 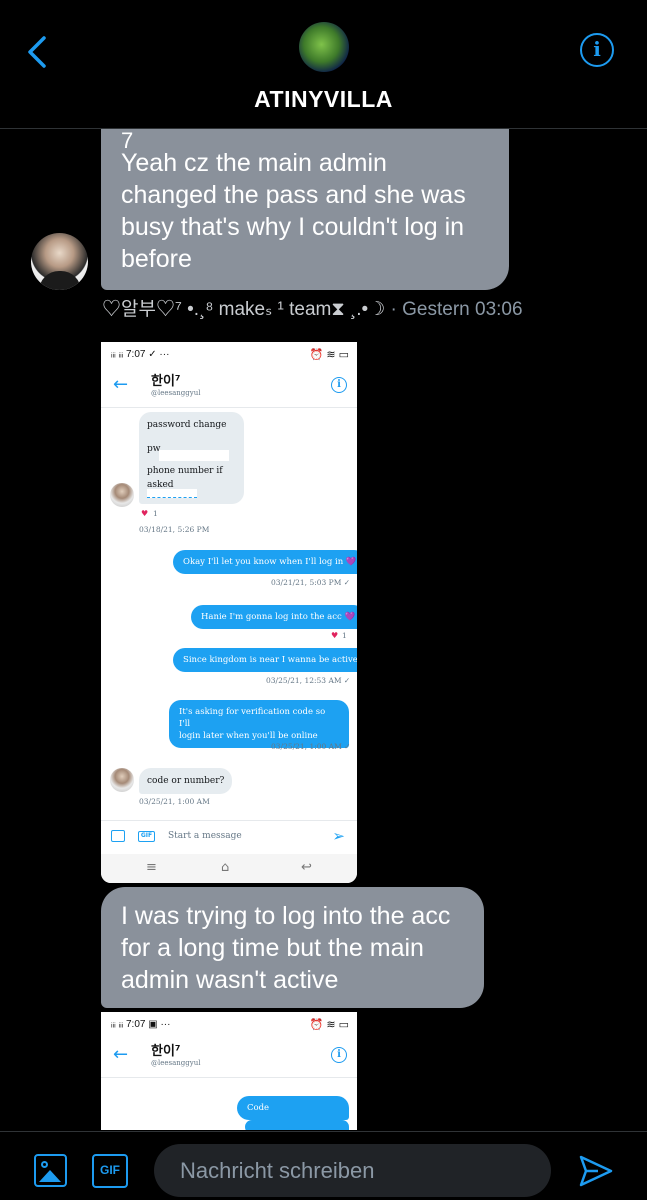 I want to click on message-line: admin wasn't active, so click(x=230, y=980).